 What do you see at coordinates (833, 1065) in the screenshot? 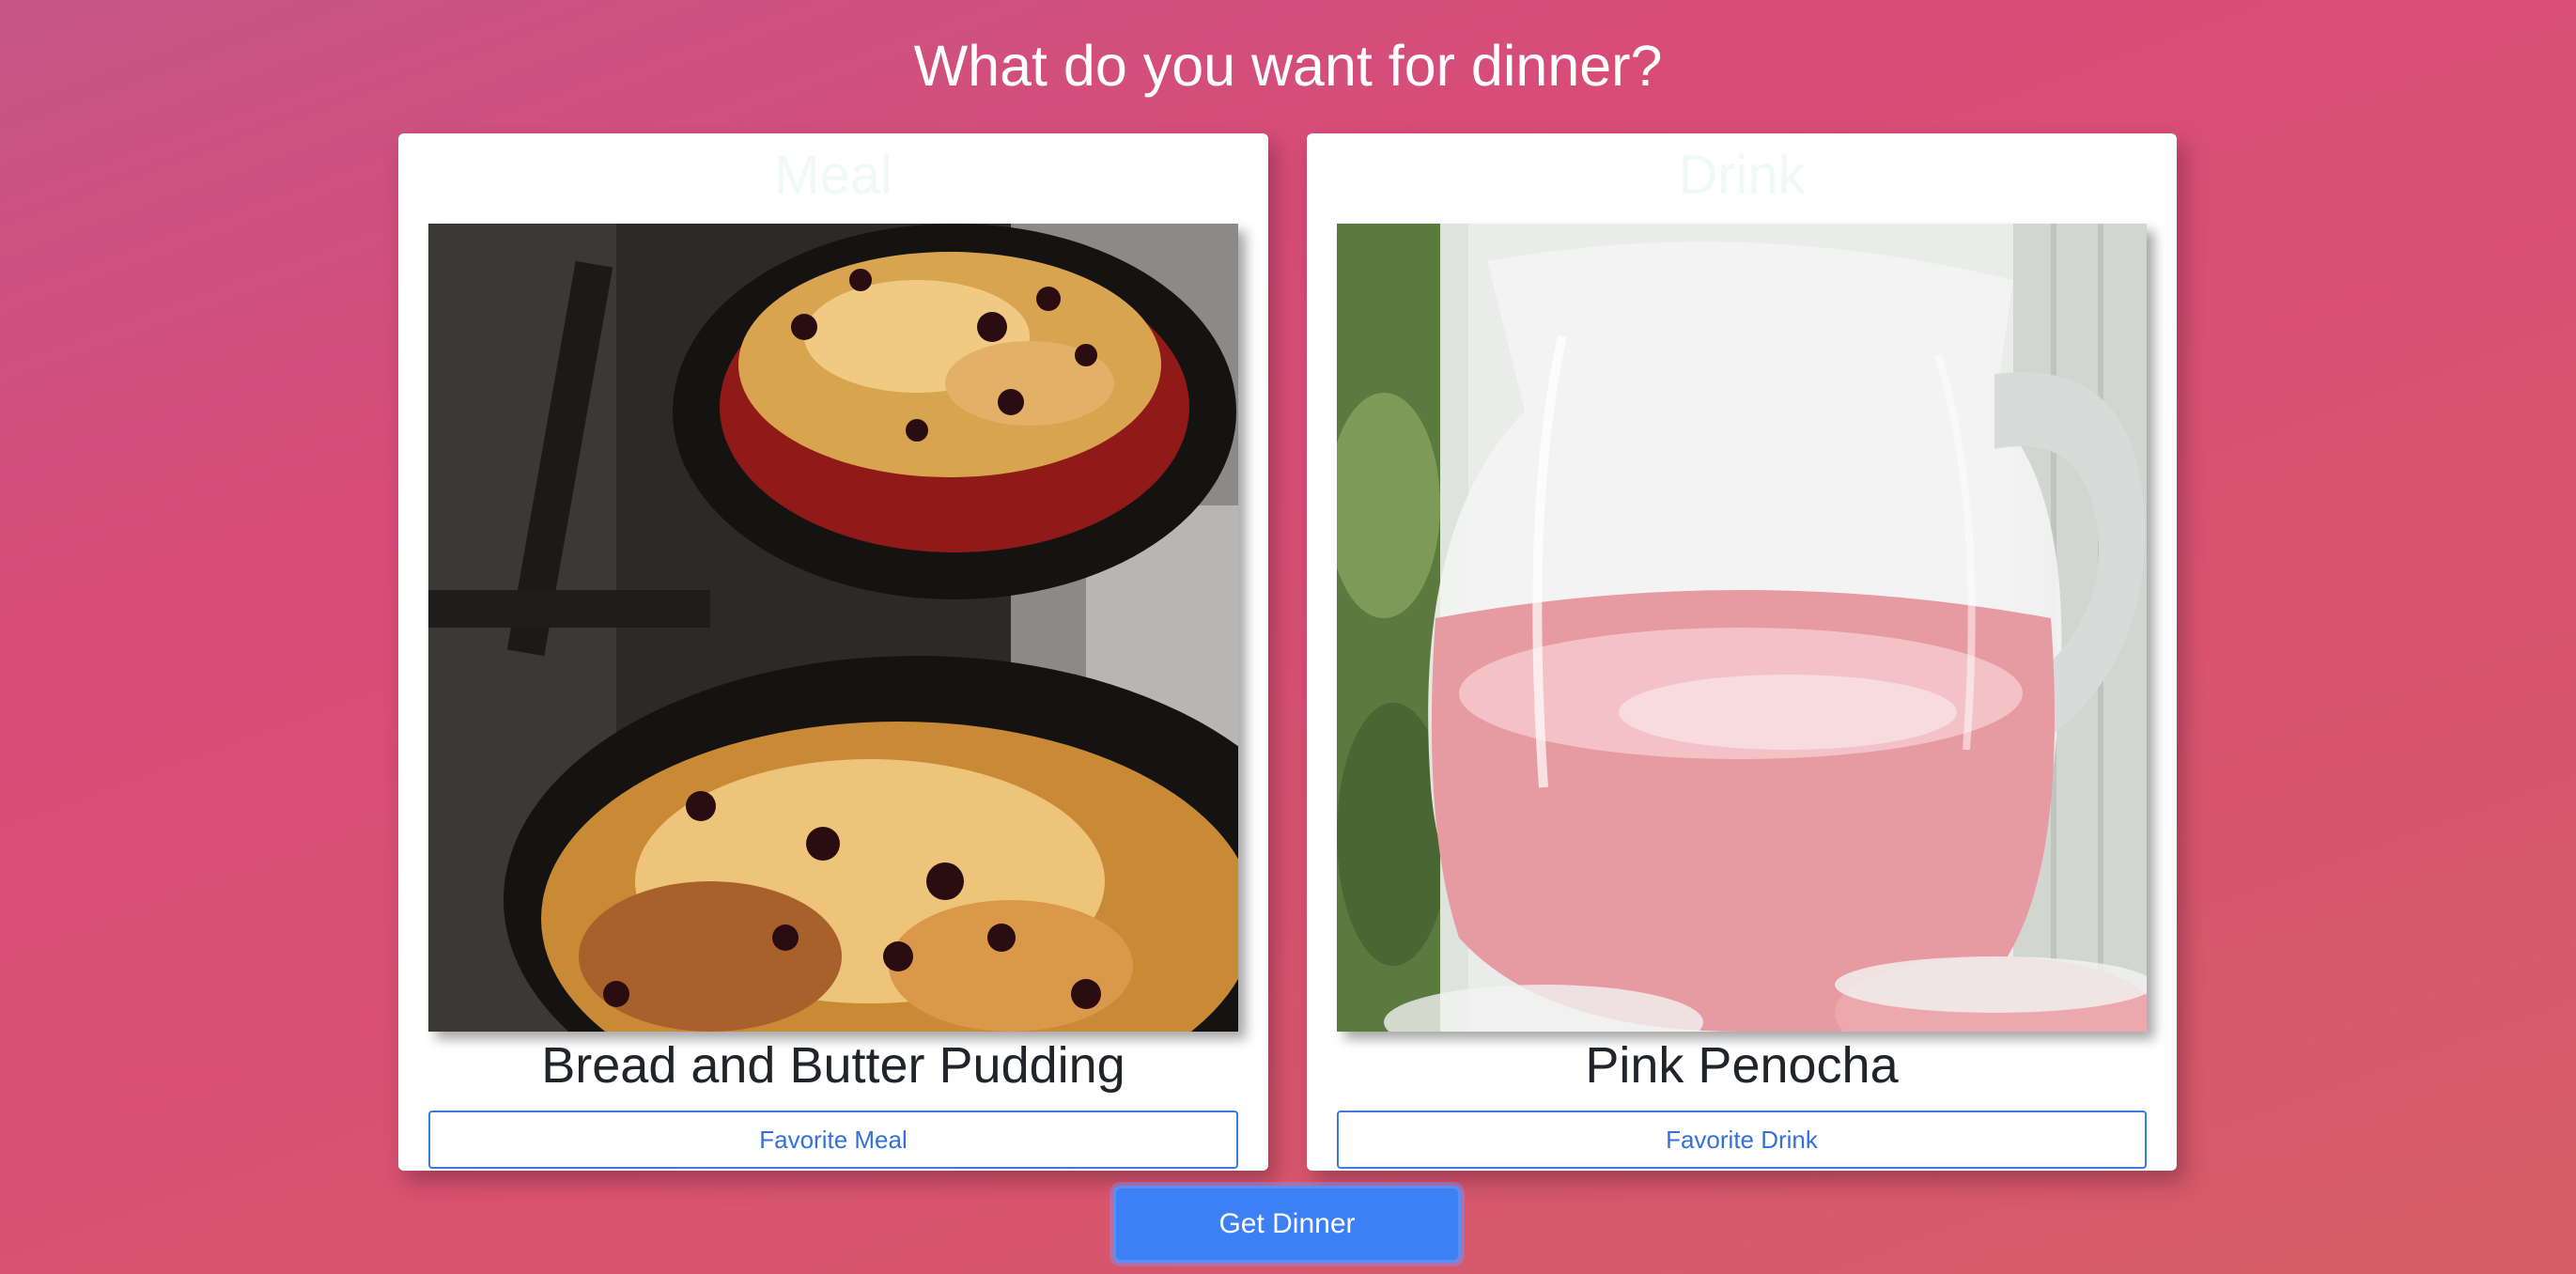
I see `meal-name: Bread and Butter Pudding` at bounding box center [833, 1065].